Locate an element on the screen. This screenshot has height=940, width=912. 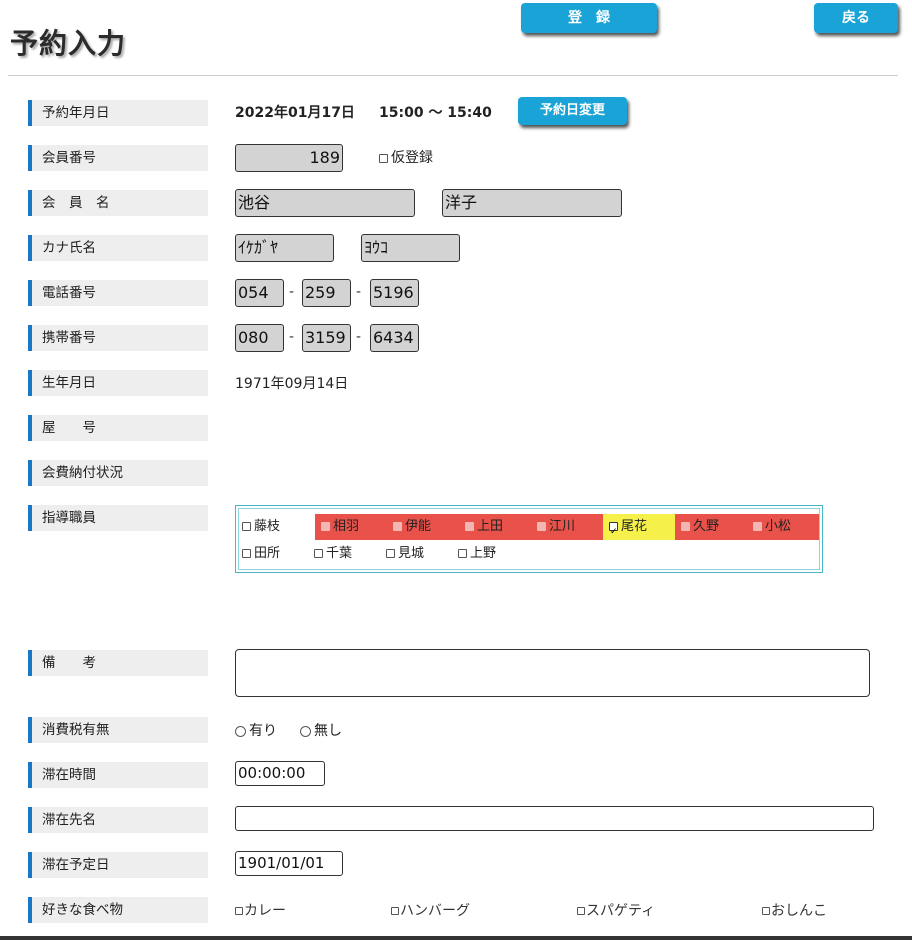
checkbox-checked-icon is located at coordinates (613, 532).